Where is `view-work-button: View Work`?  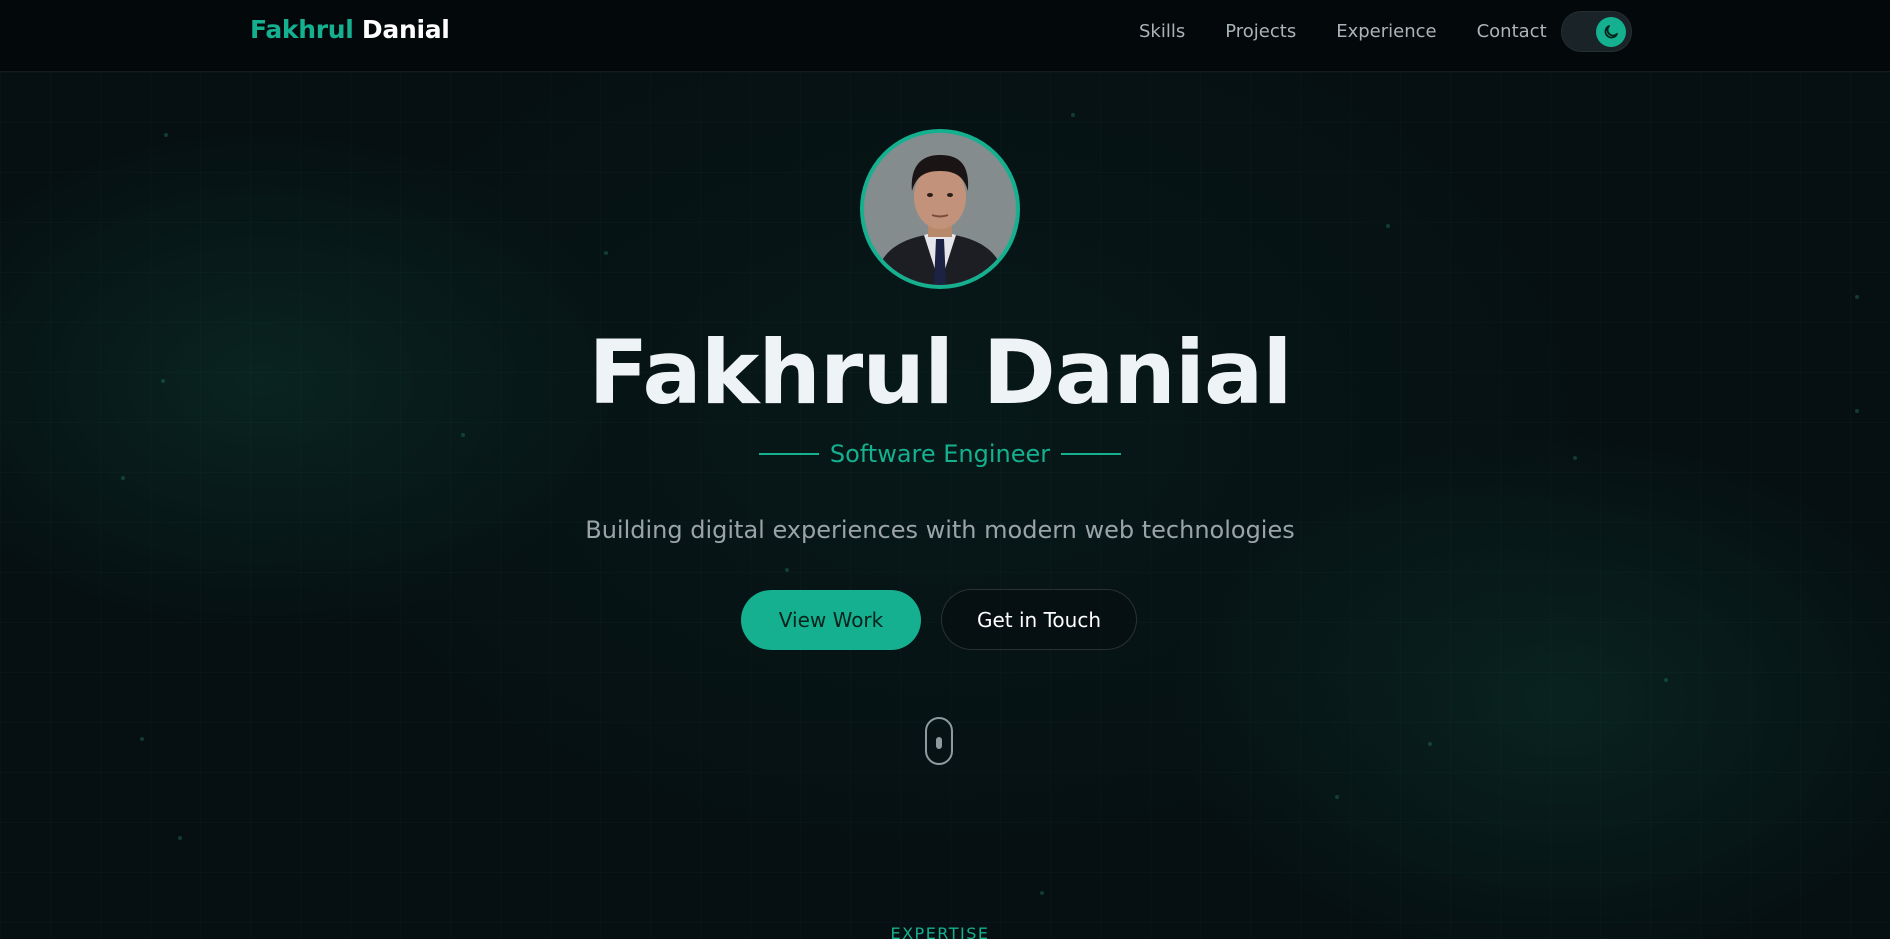
view-work-button: View Work is located at coordinates (831, 620).